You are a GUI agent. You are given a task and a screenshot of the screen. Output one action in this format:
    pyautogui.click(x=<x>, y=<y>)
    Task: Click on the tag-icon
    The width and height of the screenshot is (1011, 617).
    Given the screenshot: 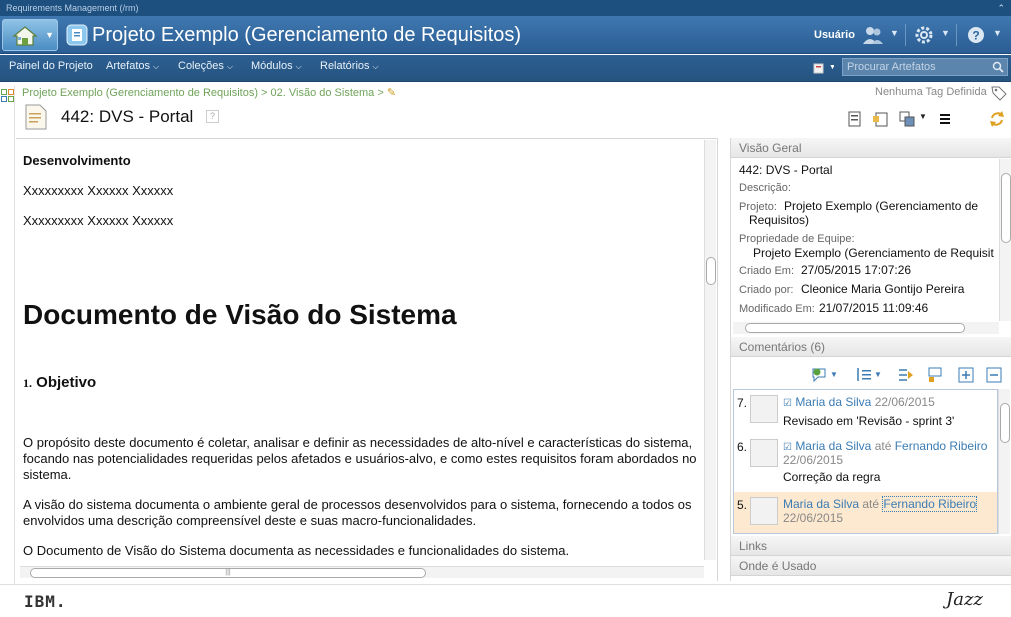 What is the action you would take?
    pyautogui.click(x=999, y=93)
    